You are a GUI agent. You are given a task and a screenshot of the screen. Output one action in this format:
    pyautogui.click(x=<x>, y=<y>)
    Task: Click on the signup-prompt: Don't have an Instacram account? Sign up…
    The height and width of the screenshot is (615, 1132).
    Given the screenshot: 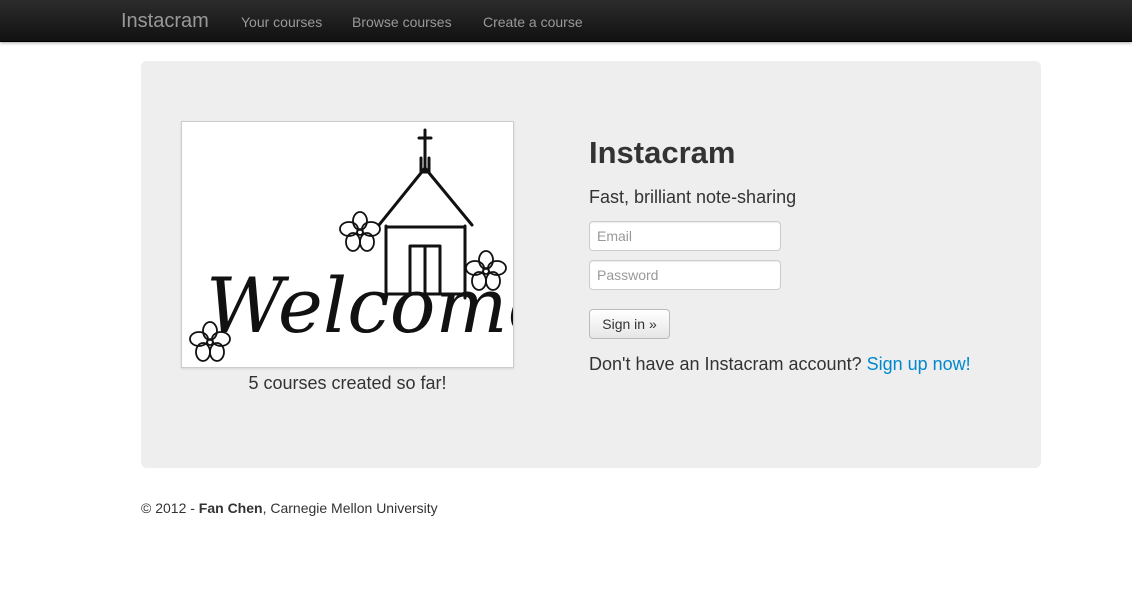 What is the action you would take?
    pyautogui.click(x=780, y=364)
    